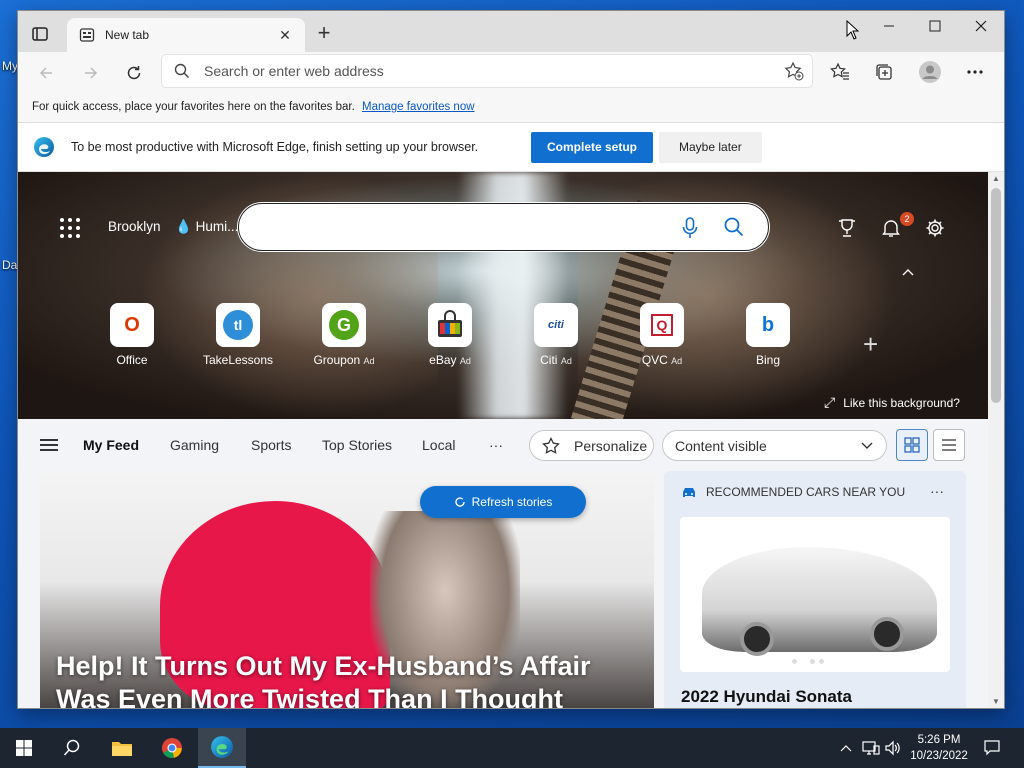  Describe the element at coordinates (132, 360) in the screenshot. I see `quick-link-label: Office` at that location.